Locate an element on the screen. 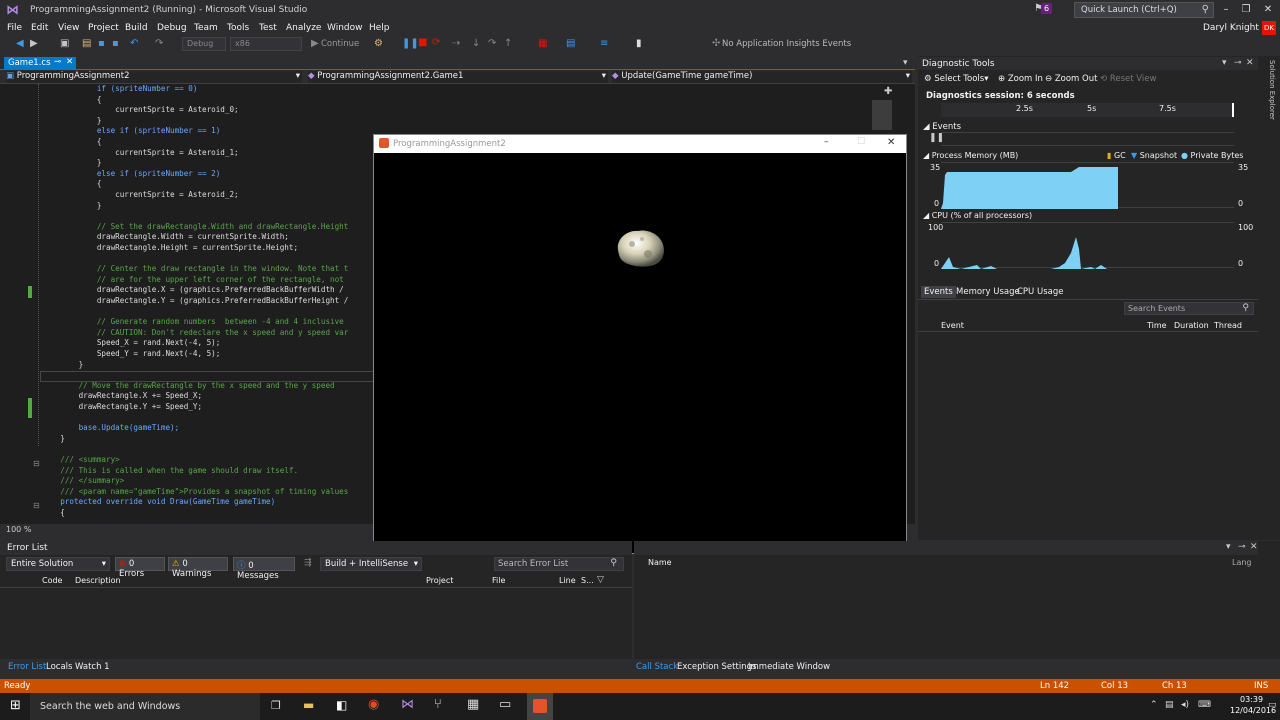 Image resolution: width=1280 pixels, height=720 pixels. tab-dropdown-icon: ▾ is located at coordinates (905, 63).